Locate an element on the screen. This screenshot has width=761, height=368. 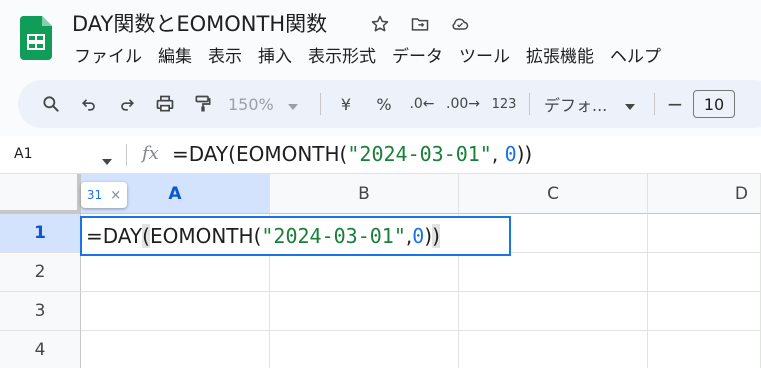
cell-b4 is located at coordinates (364, 349).